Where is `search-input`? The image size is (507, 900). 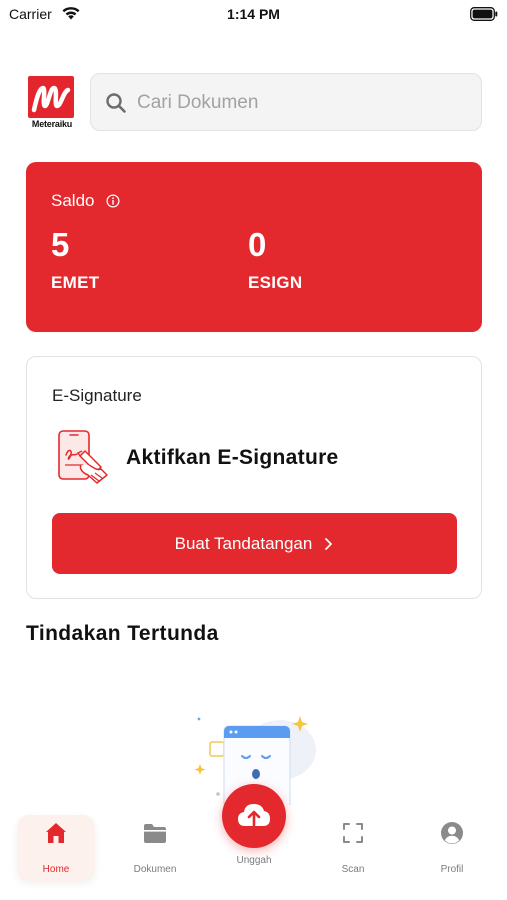 search-input is located at coordinates (302, 103).